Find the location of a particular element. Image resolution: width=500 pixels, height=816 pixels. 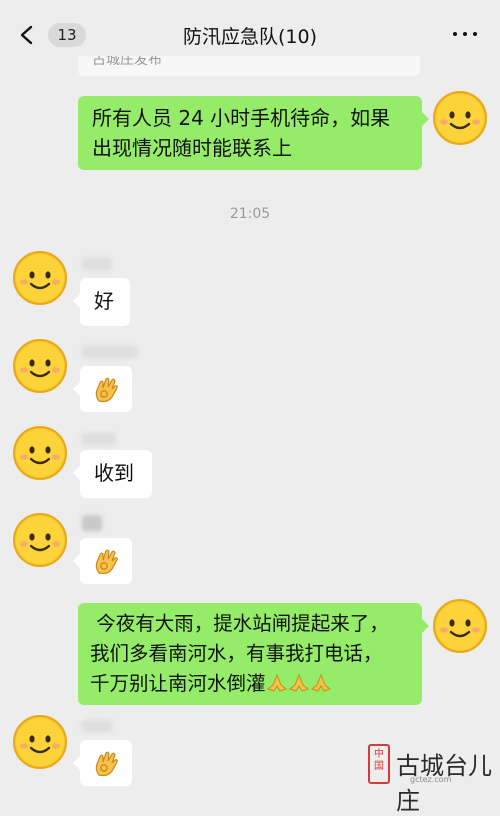

timestamp: 21:05 is located at coordinates (250, 214).